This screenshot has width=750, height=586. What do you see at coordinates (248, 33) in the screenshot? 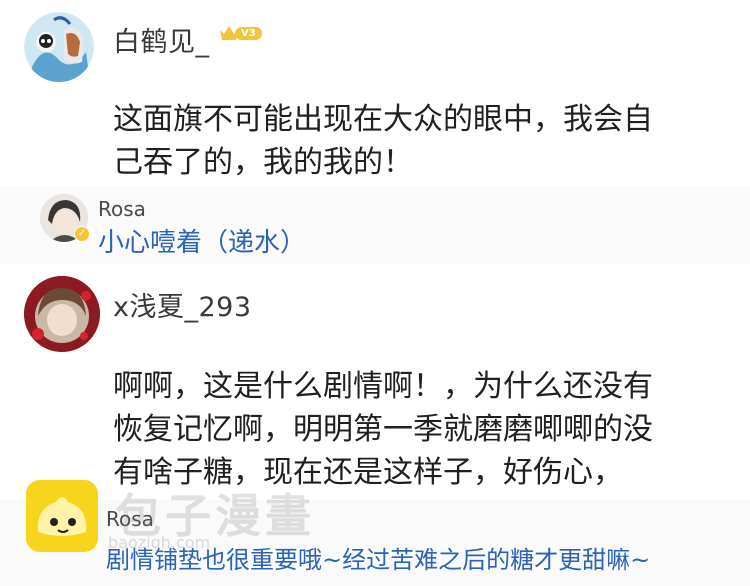
I see `level-tag: V3` at bounding box center [248, 33].